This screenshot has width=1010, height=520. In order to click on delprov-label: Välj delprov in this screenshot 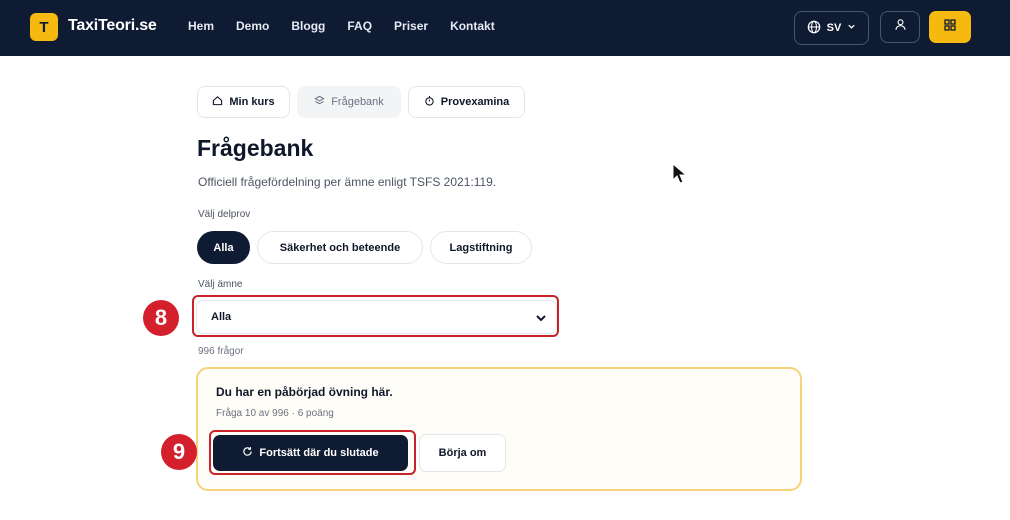, I will do `click(224, 214)`.